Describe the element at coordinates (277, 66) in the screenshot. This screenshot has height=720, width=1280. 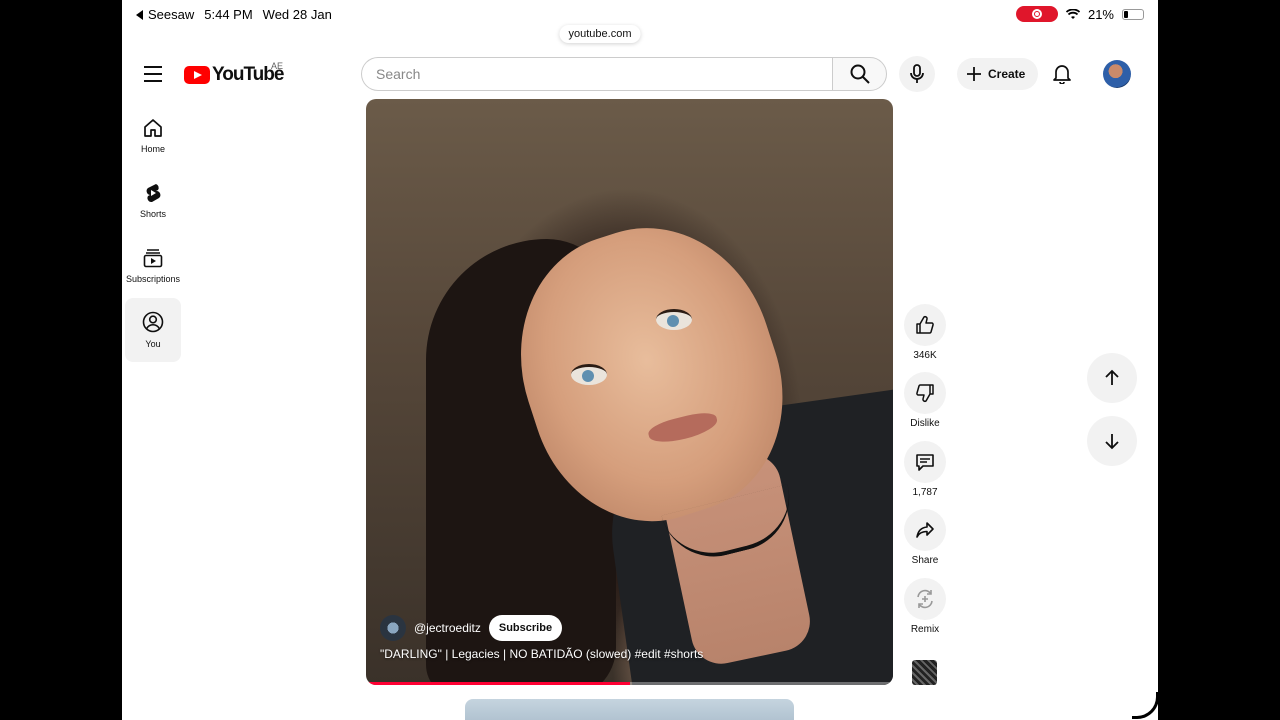
I see `region-code: AE` at that location.